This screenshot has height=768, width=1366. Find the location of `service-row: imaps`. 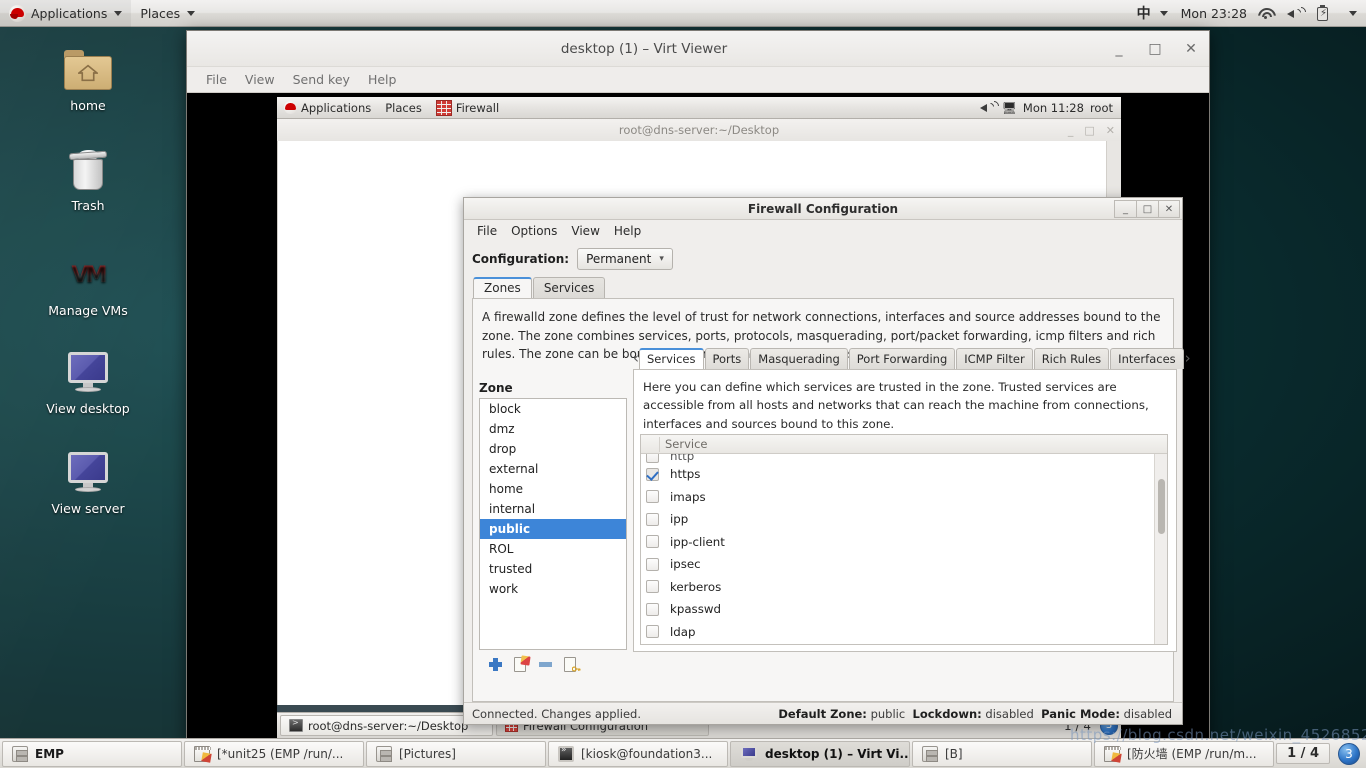

service-row: imaps is located at coordinates (904, 497).